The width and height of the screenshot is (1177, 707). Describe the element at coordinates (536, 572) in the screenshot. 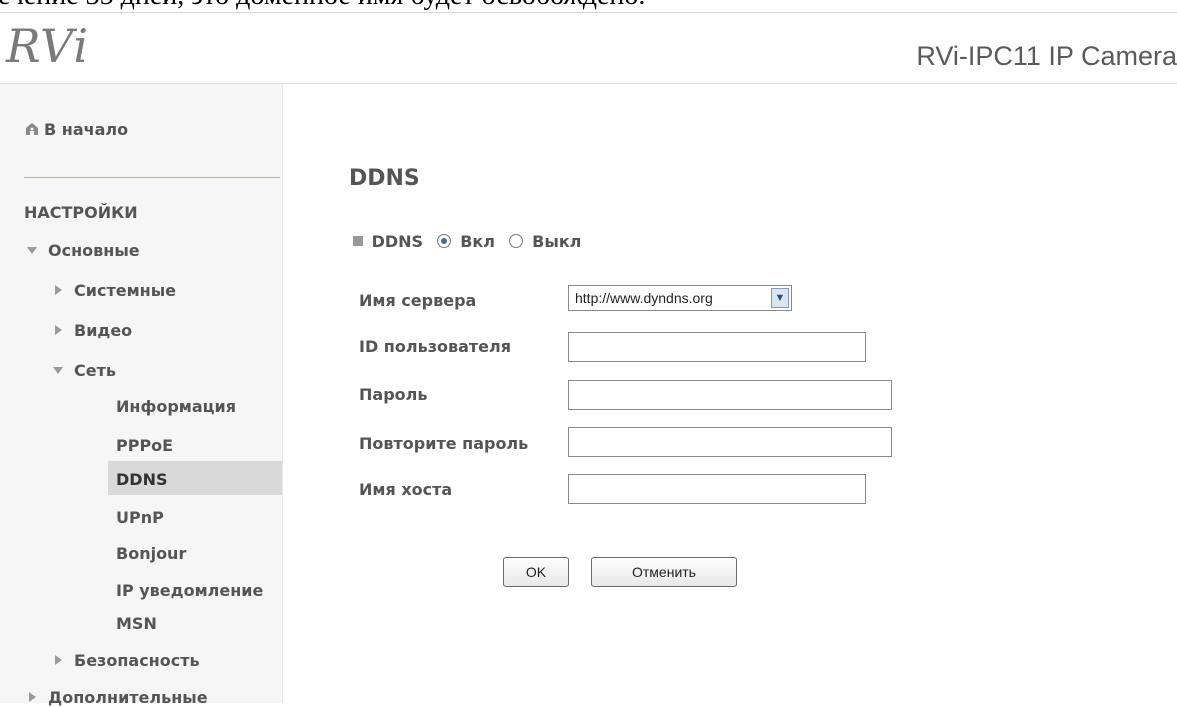

I see `ok-button: OK` at that location.